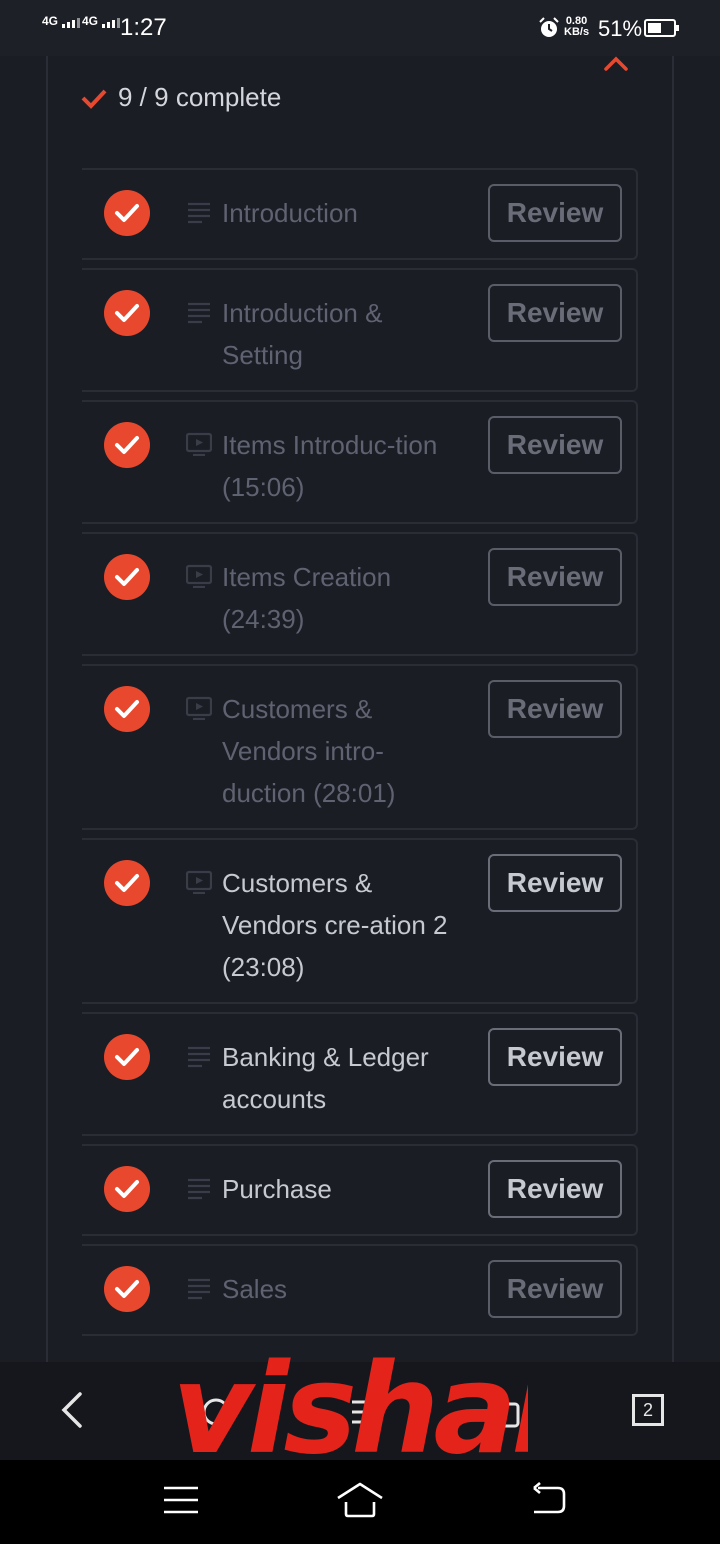 The width and height of the screenshot is (720, 1544). What do you see at coordinates (337, 598) in the screenshot?
I see `lesson-title: Items Creation (24:39)` at bounding box center [337, 598].